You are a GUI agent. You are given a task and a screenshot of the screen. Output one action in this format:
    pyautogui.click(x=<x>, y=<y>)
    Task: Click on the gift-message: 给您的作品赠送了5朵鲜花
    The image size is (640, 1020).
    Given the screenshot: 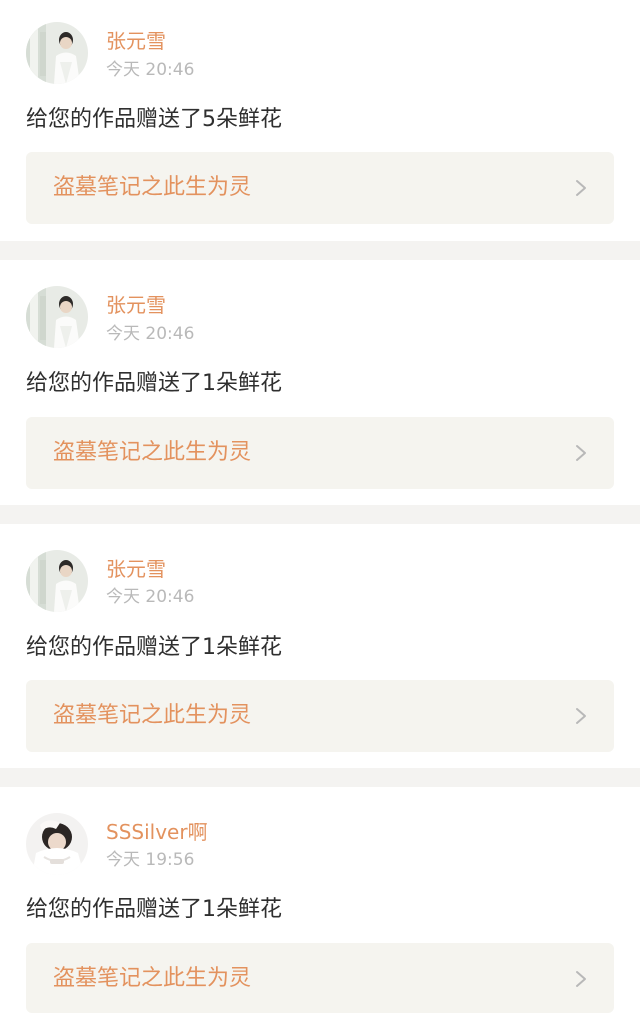 What is the action you would take?
    pyautogui.click(x=154, y=119)
    